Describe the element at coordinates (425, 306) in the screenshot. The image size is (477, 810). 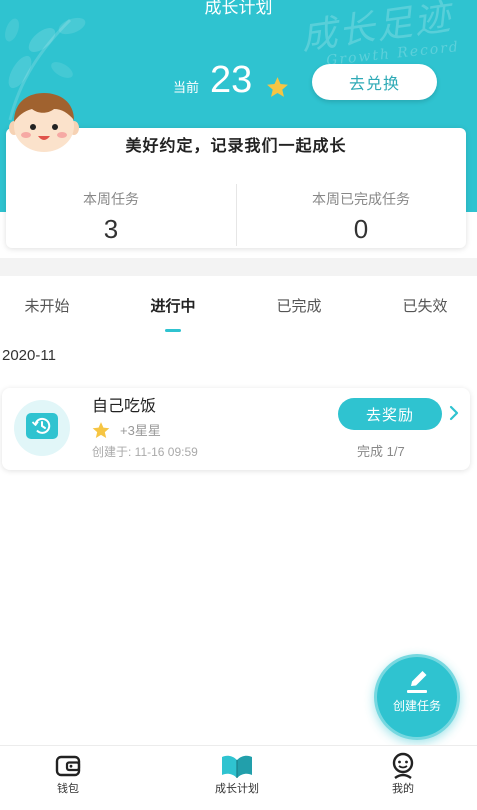
I see `tab-label: 已失效` at that location.